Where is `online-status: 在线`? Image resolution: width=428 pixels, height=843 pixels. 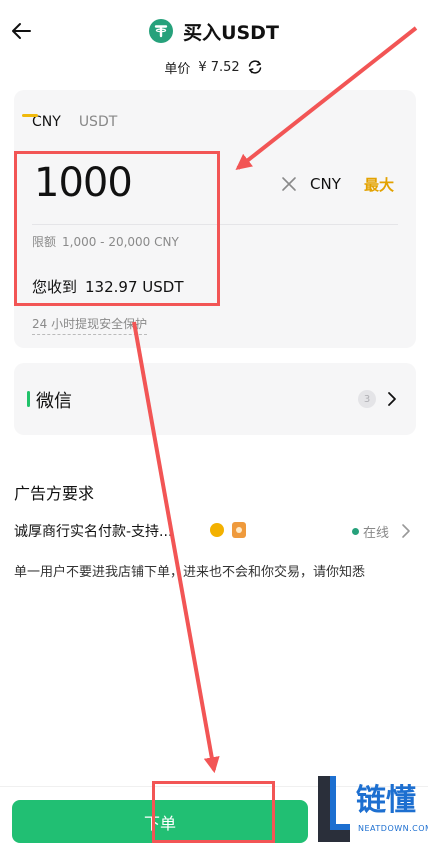 online-status: 在线 is located at coordinates (376, 533).